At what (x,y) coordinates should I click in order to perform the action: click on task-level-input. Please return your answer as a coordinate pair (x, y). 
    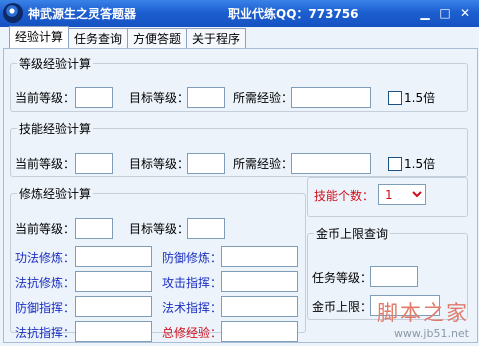
    Looking at the image, I should click on (394, 276).